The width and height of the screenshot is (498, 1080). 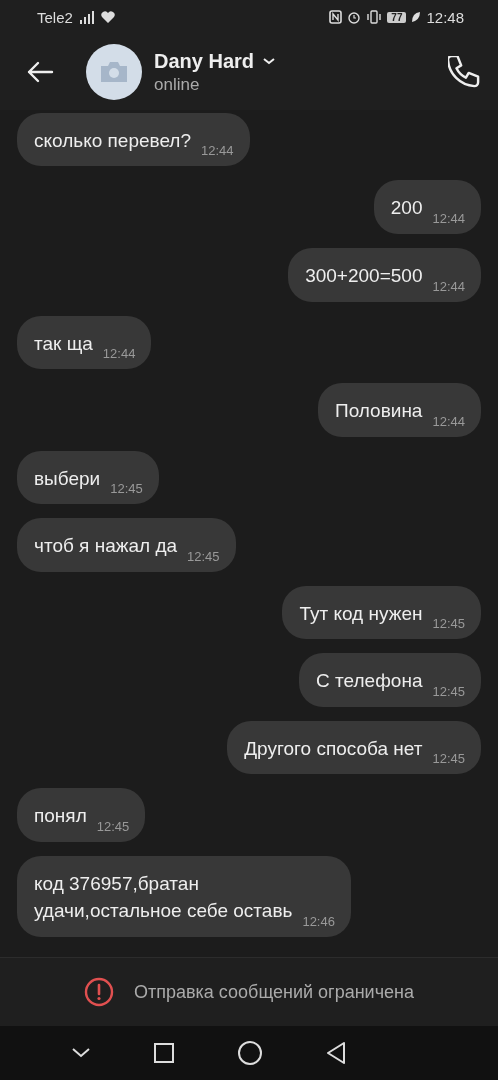 I want to click on message-time: 12:46, so click(x=318, y=921).